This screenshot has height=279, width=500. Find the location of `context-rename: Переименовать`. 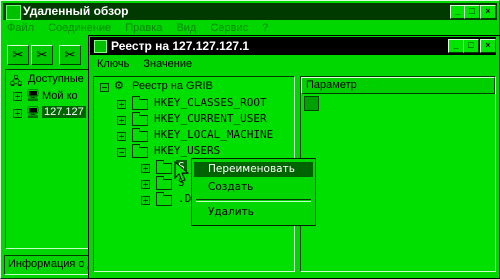

context-rename: Переименовать is located at coordinates (251, 169).